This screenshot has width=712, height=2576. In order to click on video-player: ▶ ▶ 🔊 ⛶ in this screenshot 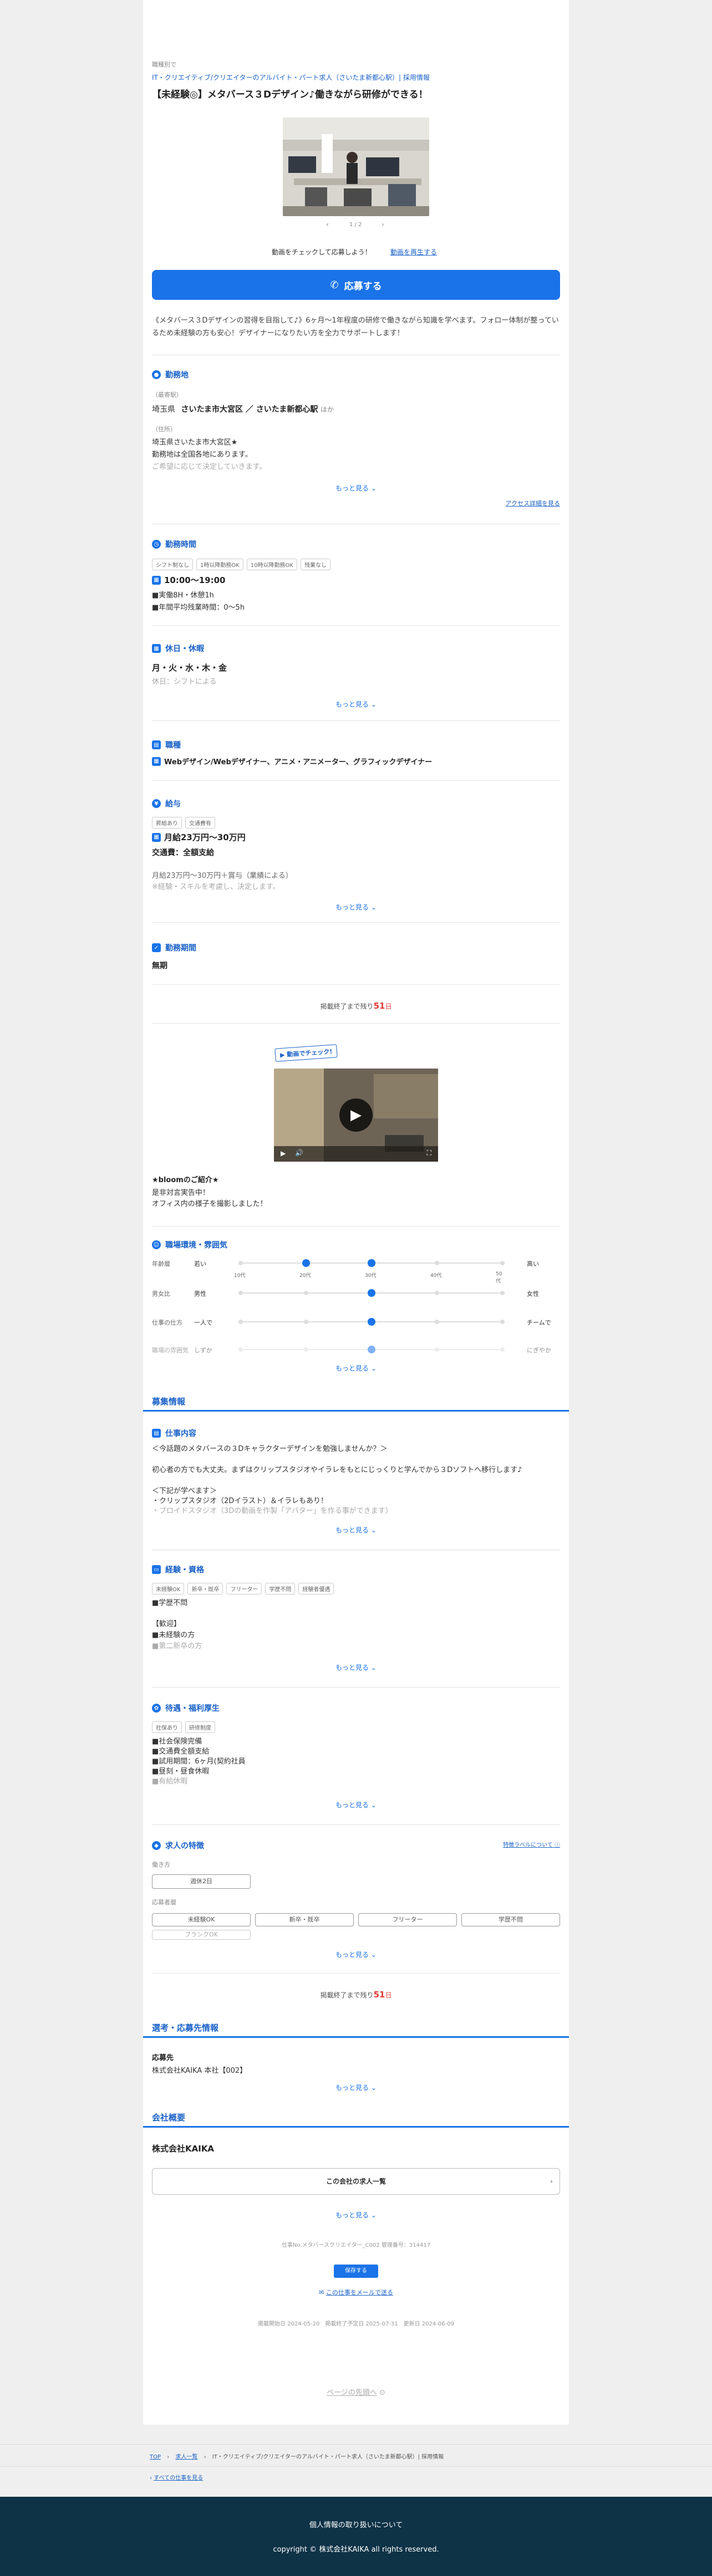, I will do `click(356, 1115)`.